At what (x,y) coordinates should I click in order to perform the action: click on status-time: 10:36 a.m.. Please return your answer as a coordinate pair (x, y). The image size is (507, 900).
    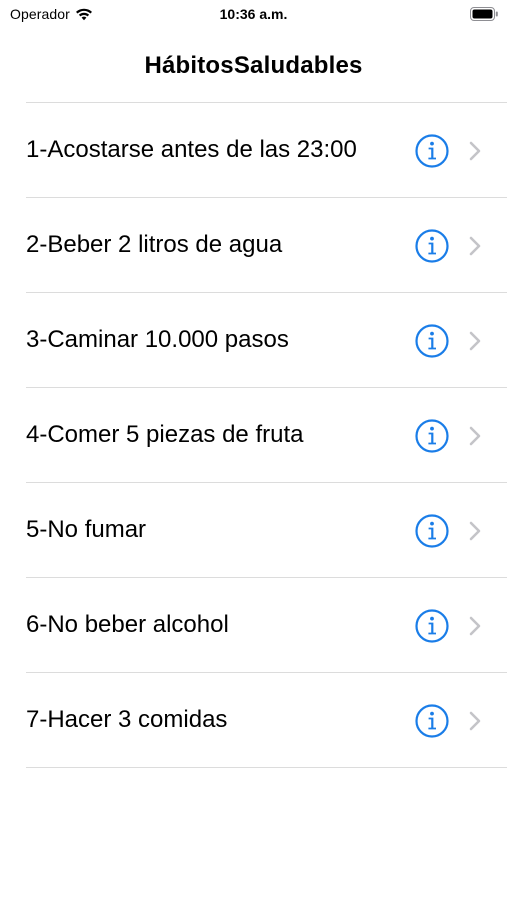
    Looking at the image, I should click on (253, 14).